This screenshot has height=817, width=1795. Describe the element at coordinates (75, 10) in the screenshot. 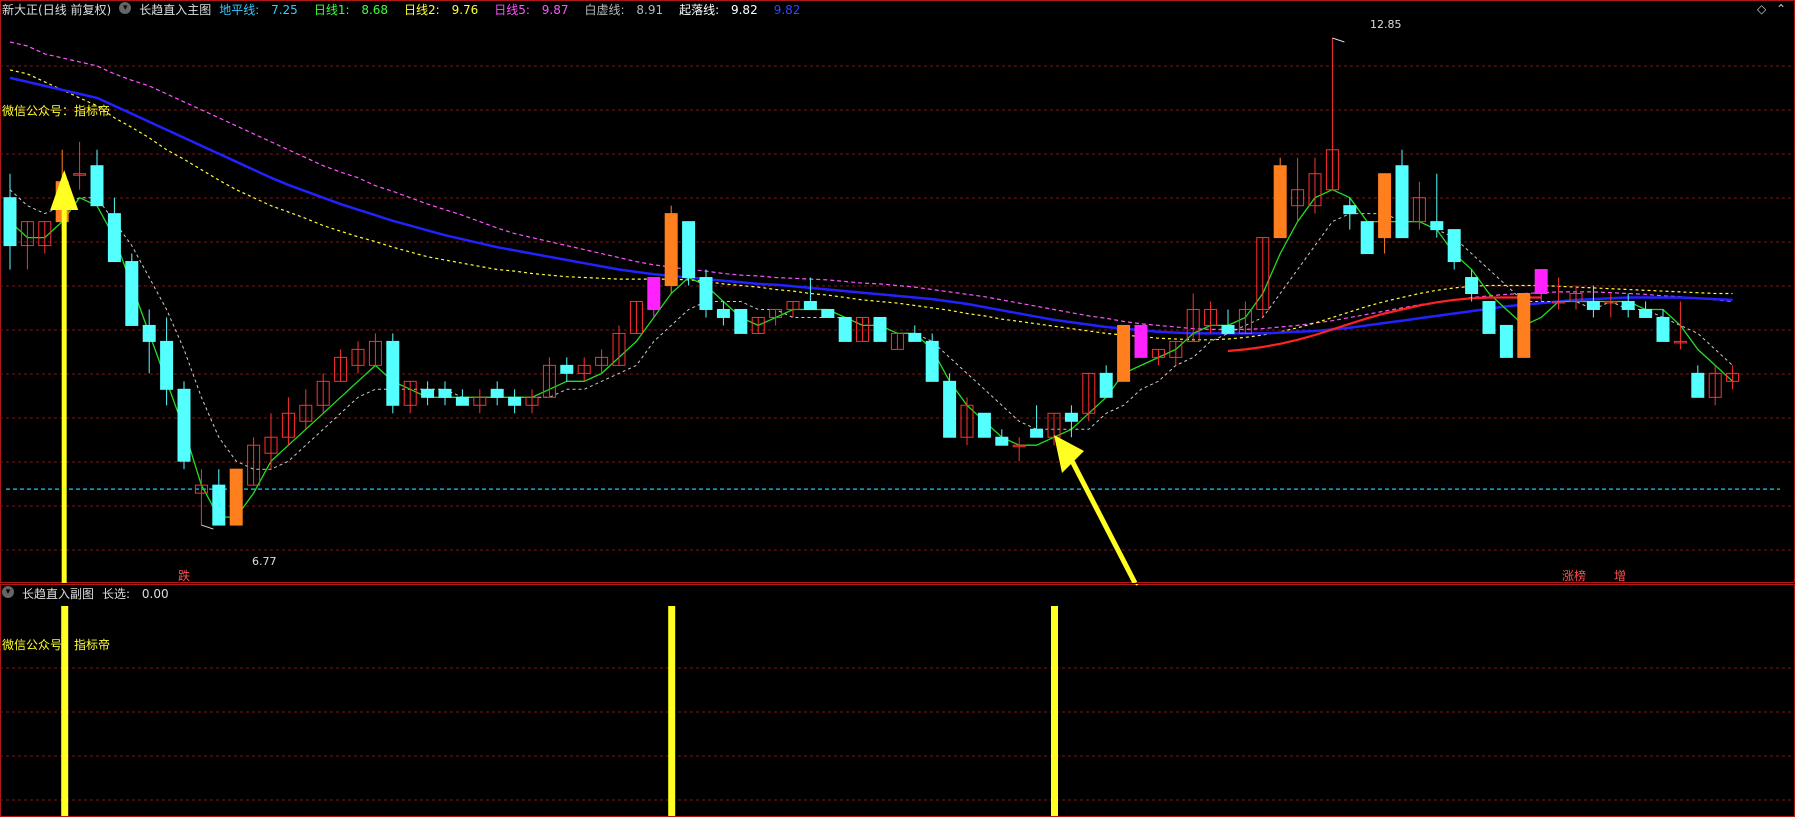

I see `period-label: (日线 前复权)` at that location.